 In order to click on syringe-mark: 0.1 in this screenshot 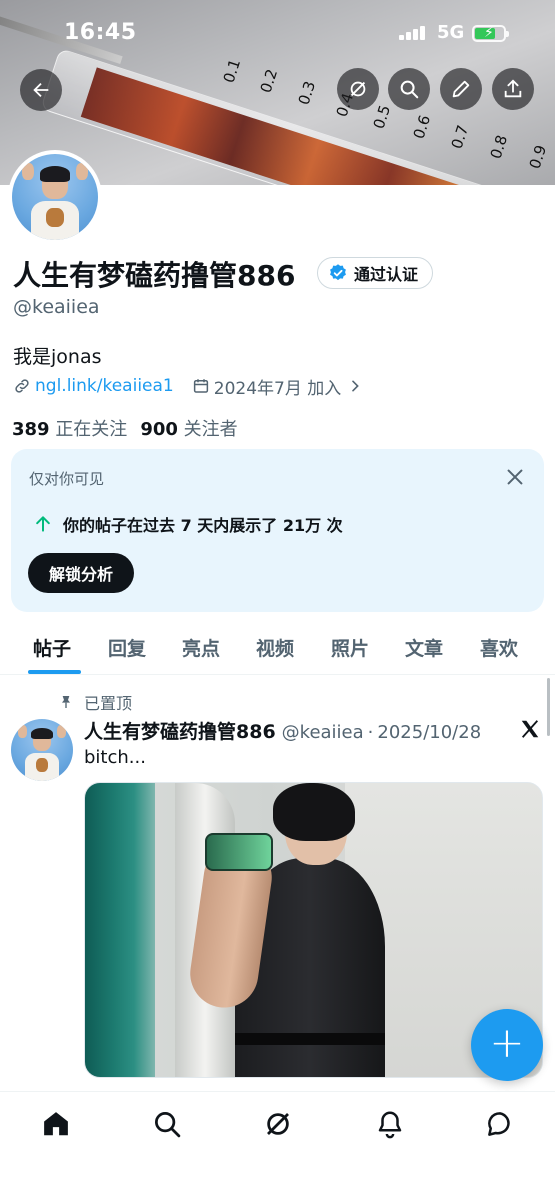, I will do `click(232, 71)`.